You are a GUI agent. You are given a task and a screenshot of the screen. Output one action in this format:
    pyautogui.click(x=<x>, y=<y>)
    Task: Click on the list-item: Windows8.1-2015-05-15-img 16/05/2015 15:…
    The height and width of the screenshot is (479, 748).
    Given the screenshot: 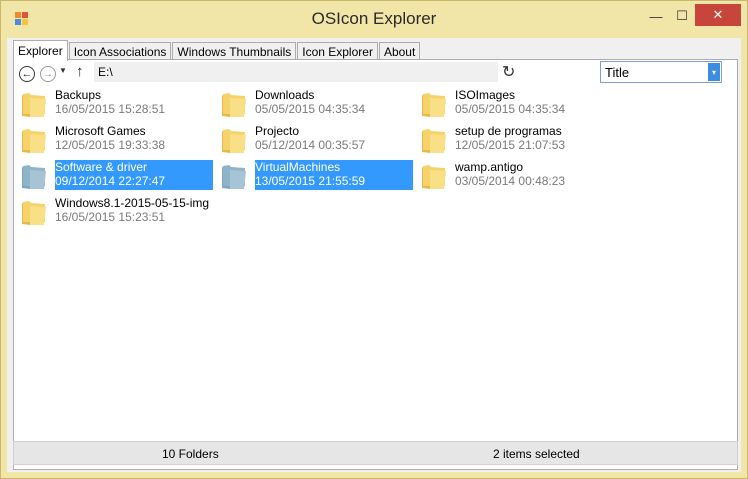 What is the action you would take?
    pyautogui.click(x=115, y=211)
    